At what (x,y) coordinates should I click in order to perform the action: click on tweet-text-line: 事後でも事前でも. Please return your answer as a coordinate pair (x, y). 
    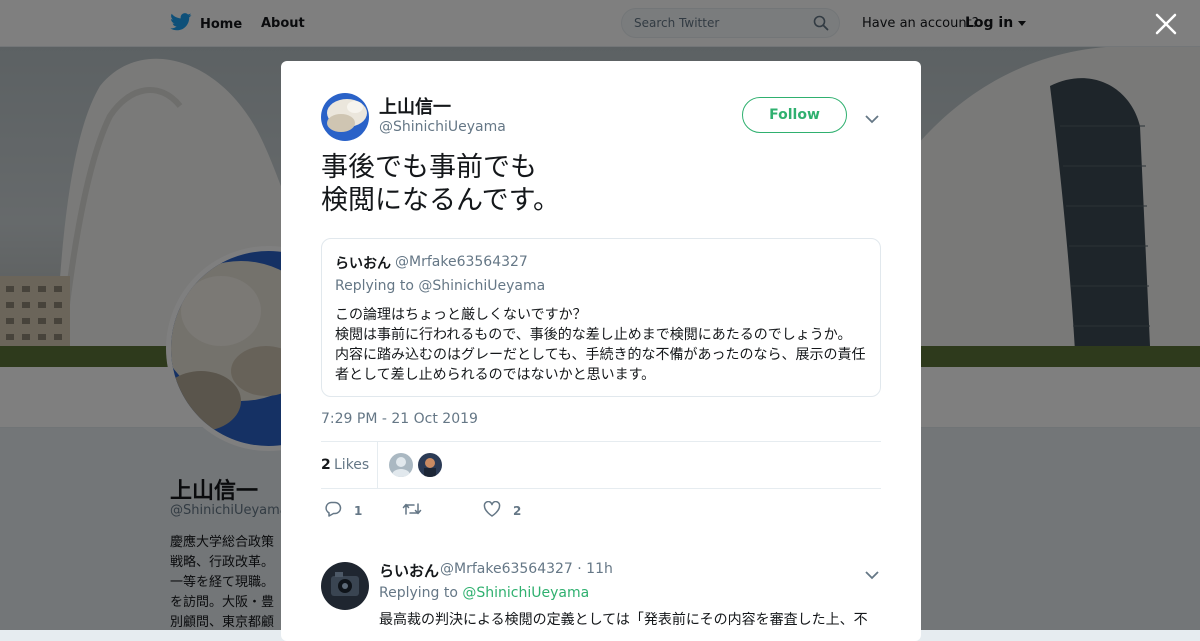
    Looking at the image, I should click on (429, 167).